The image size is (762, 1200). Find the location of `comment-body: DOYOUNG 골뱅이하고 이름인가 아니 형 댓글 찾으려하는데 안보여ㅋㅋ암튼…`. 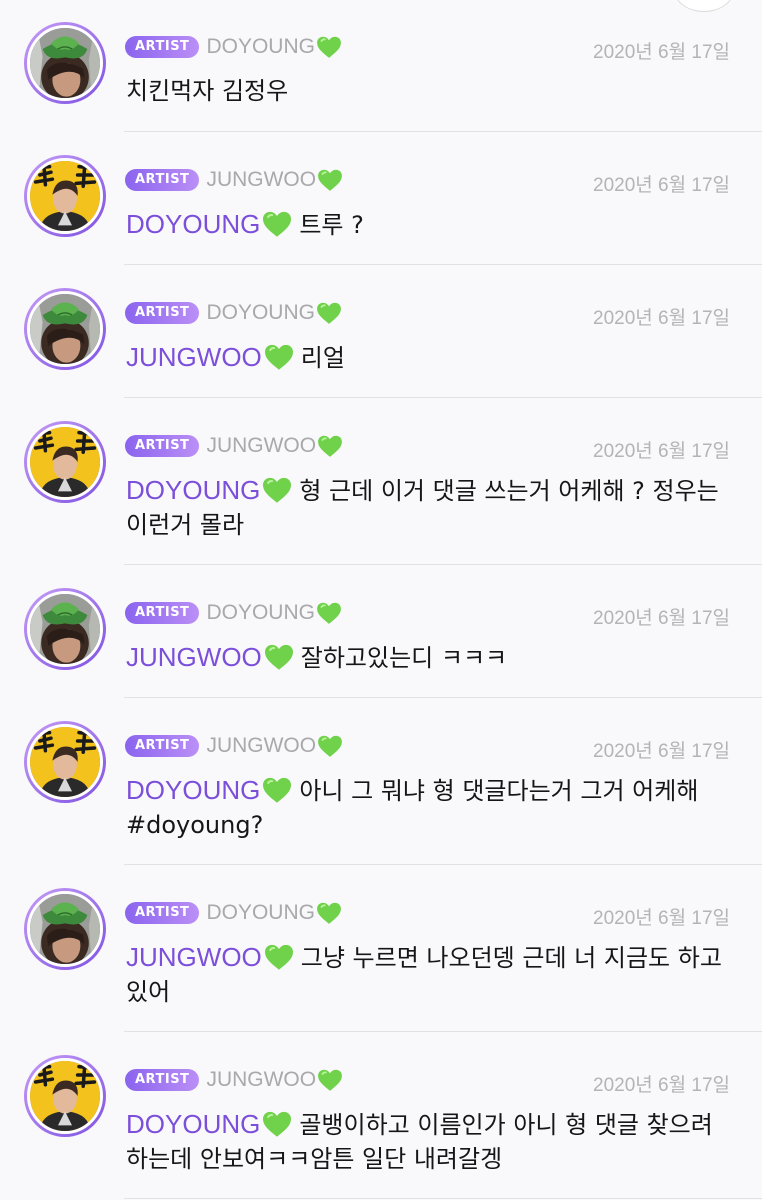

comment-body: DOYOUNG 골뱅이하고 이름인가 아니 형 댓글 찾으려하는데 안보여ㅋㅋ암튼… is located at coordinates (429, 1141).